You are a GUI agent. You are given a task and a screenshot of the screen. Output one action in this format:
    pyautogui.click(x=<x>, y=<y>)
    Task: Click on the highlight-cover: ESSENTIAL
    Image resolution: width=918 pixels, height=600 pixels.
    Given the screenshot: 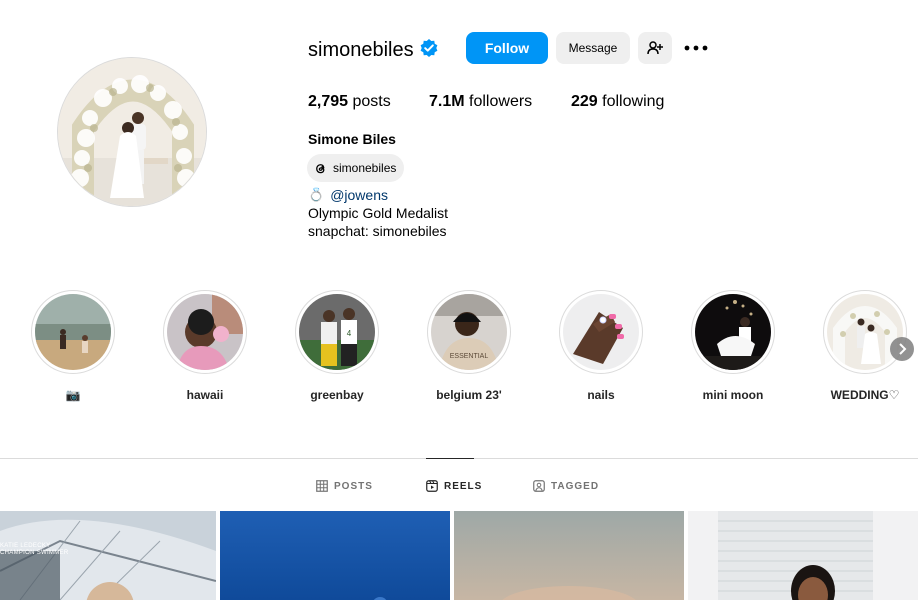 What is the action you would take?
    pyautogui.click(x=469, y=332)
    